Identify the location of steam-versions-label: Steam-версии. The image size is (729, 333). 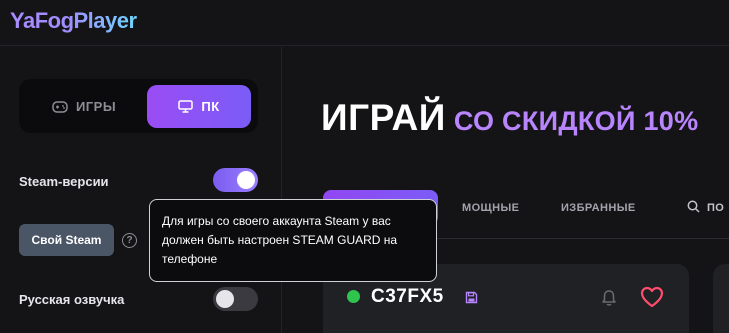
(64, 181).